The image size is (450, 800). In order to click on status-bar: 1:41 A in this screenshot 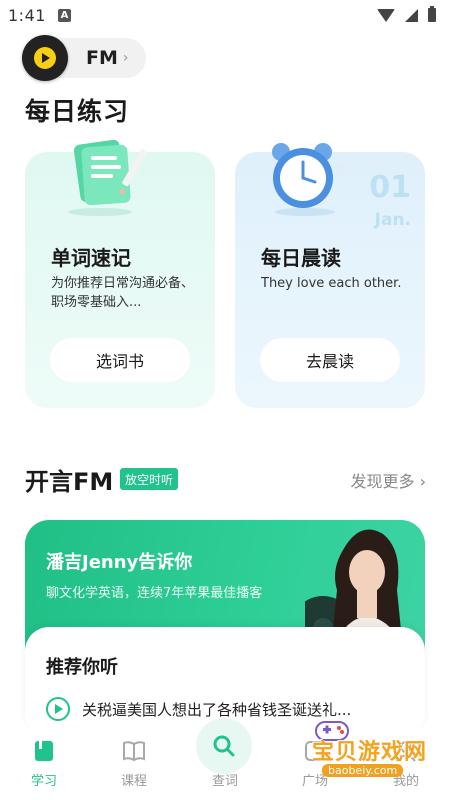, I will do `click(225, 15)`.